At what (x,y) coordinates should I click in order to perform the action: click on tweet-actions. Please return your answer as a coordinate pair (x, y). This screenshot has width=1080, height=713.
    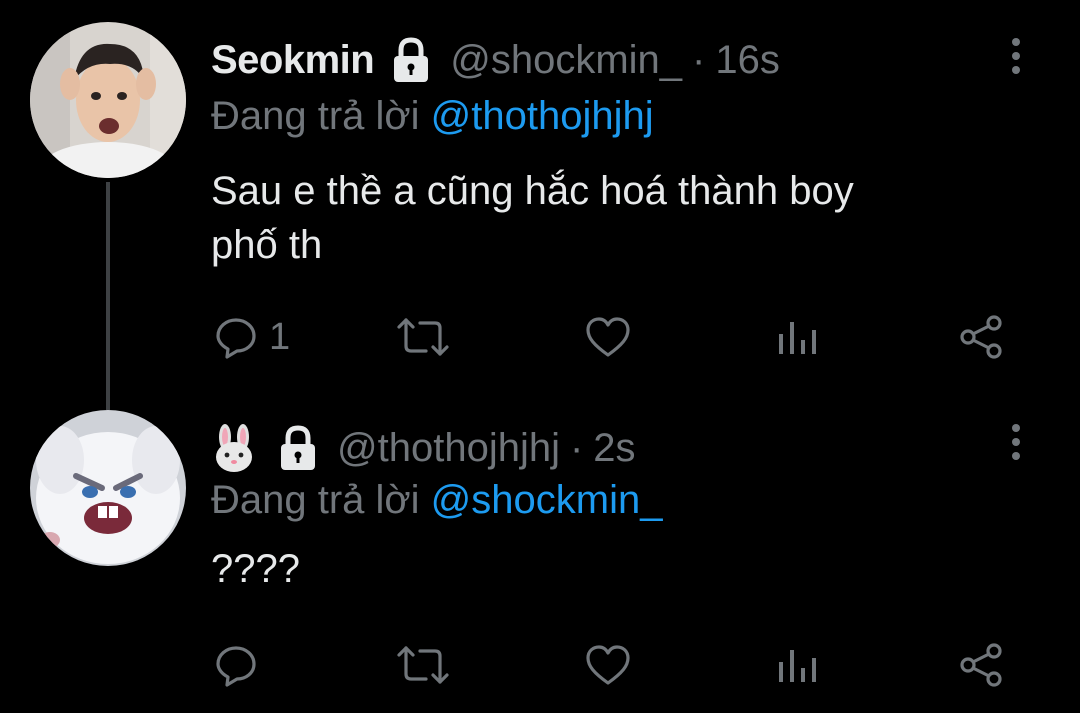
    Looking at the image, I should click on (540, 665).